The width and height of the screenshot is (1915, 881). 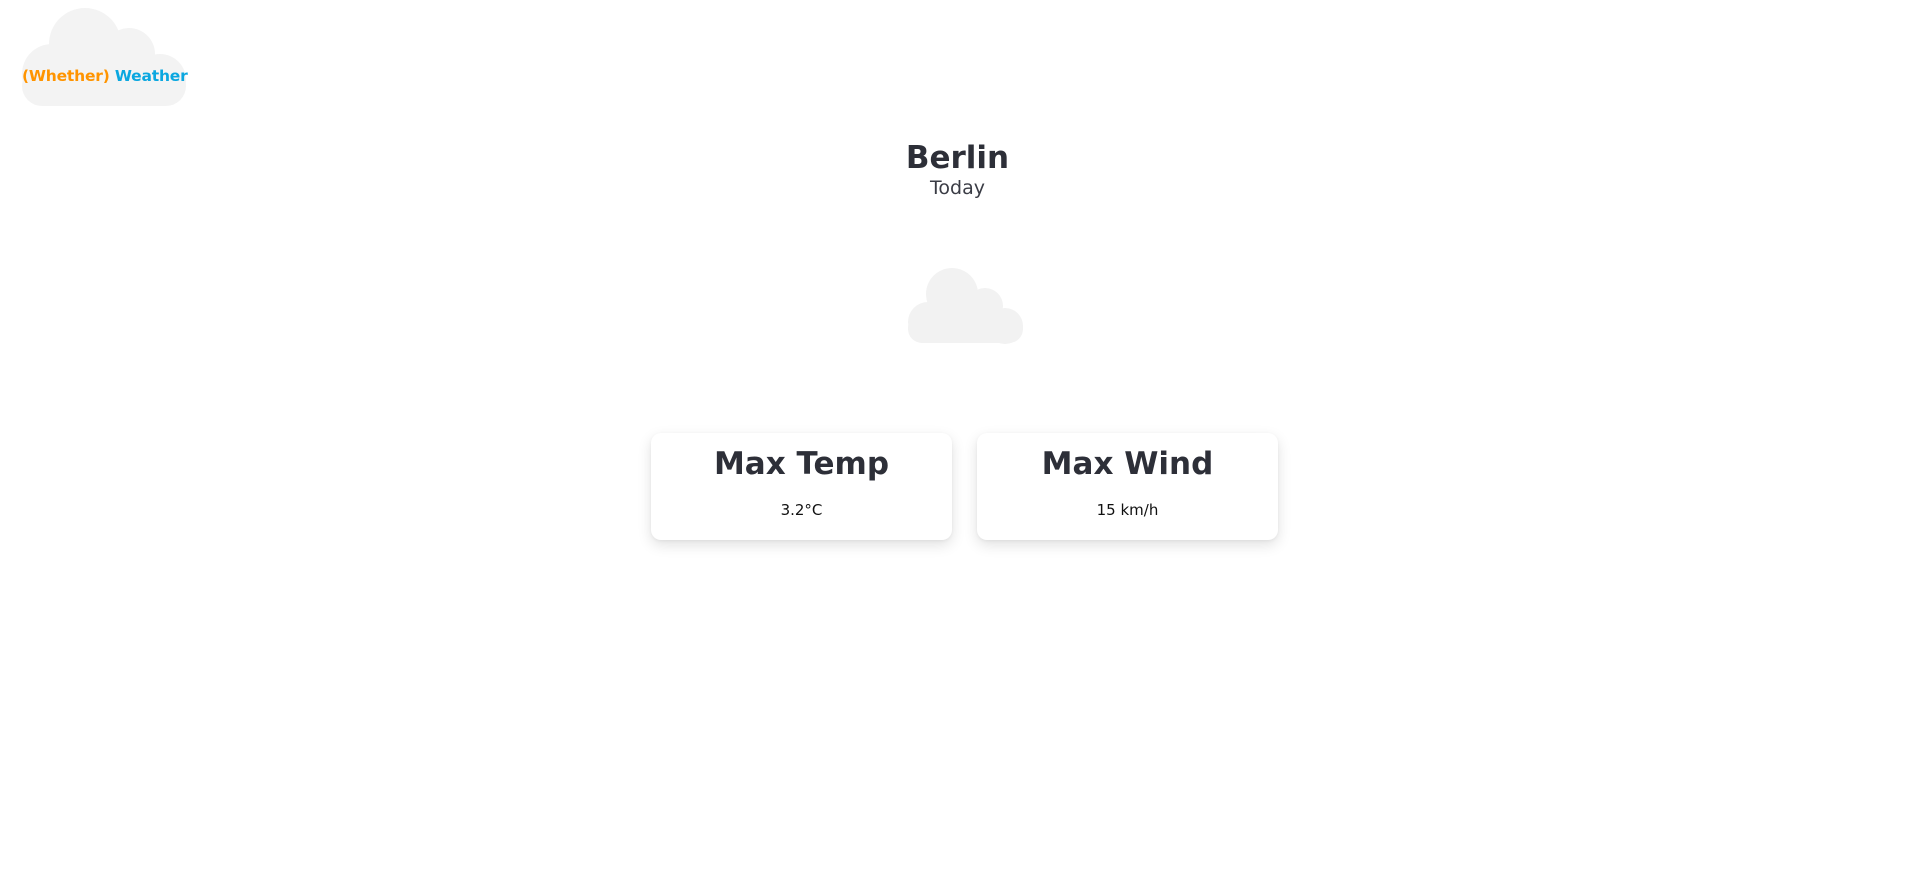 I want to click on card-title: Max Wind, so click(x=1127, y=464).